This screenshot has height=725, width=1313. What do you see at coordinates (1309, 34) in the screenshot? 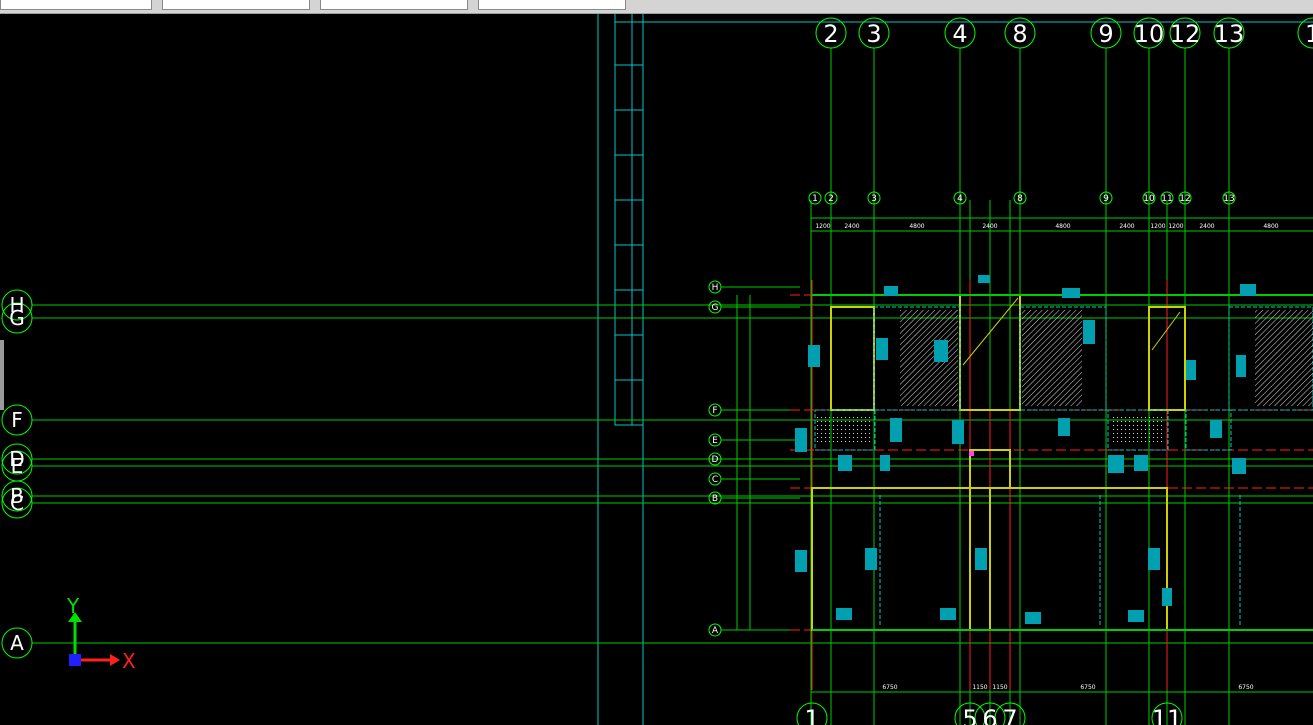
I see `grid-label-top: 1` at bounding box center [1309, 34].